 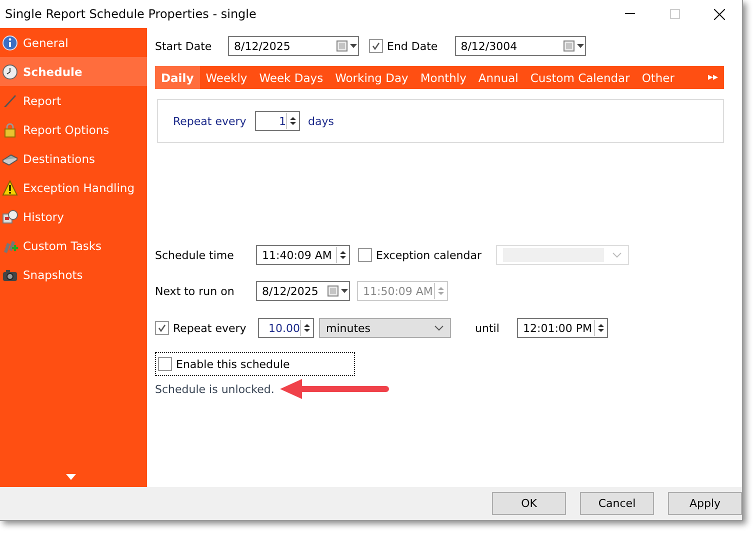 What do you see at coordinates (303, 255) in the screenshot?
I see `schedule-time-spinner: 11:40:09 AM` at bounding box center [303, 255].